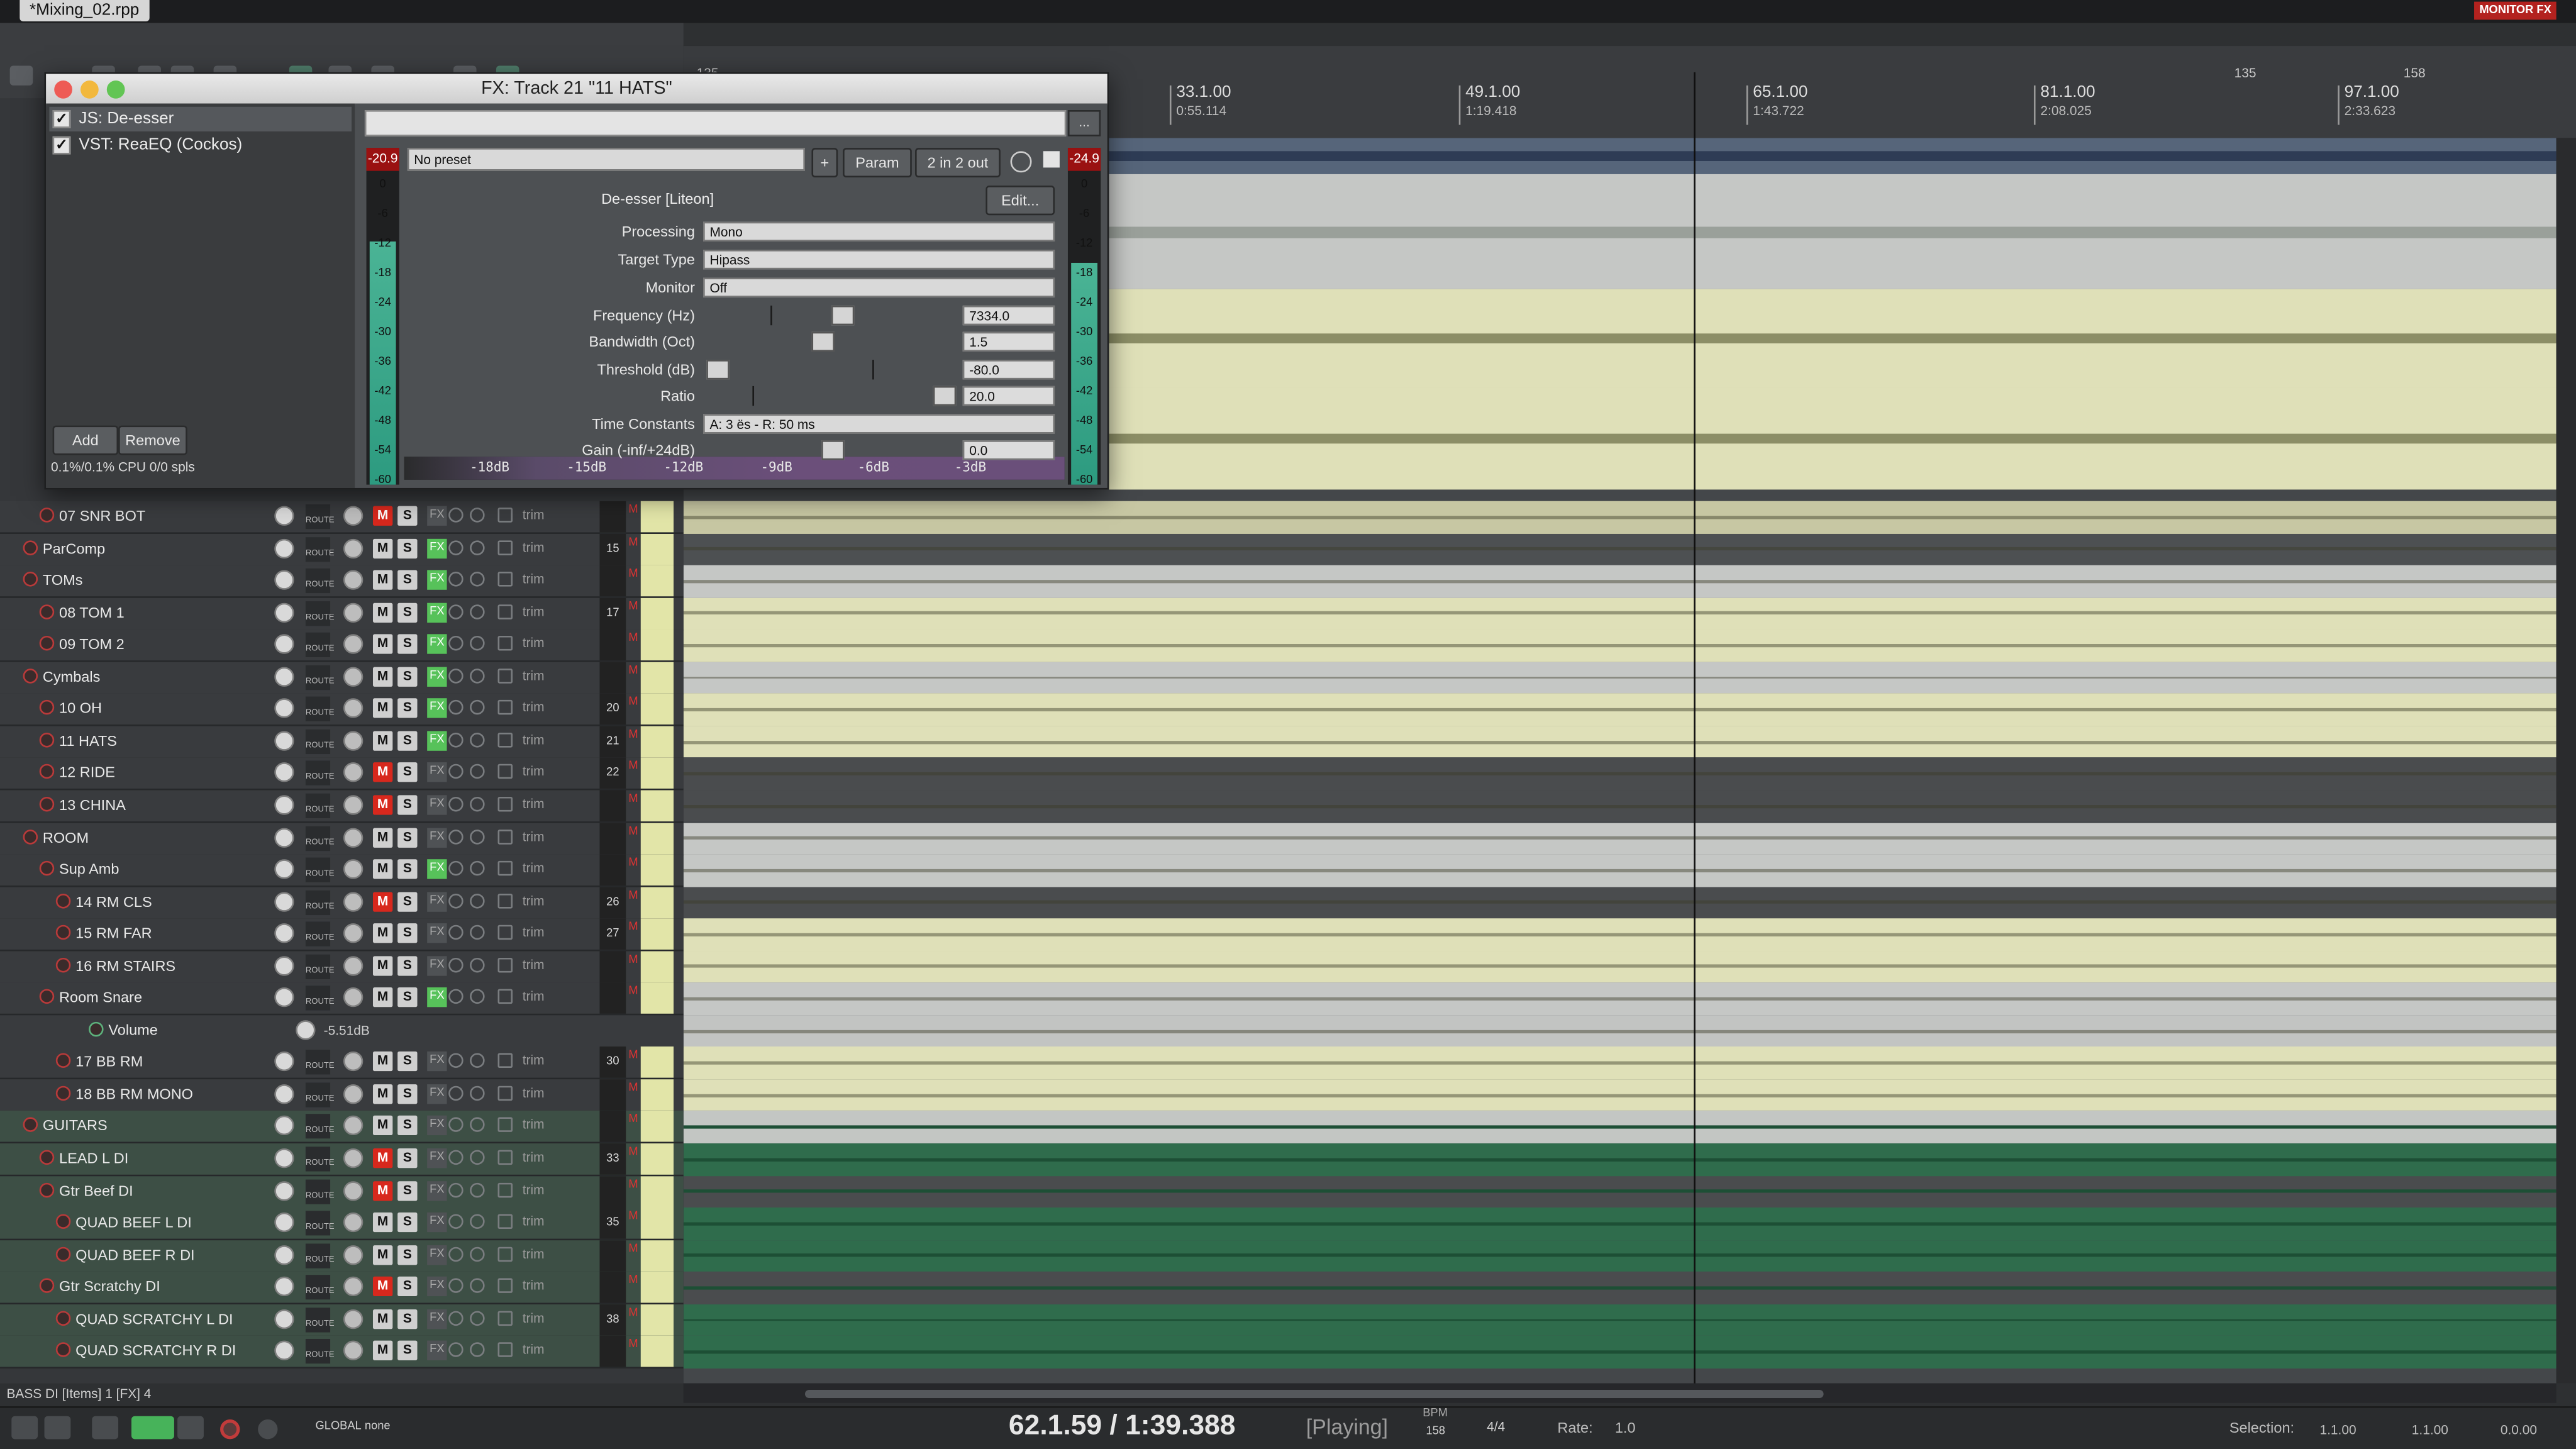 Image resolution: width=2576 pixels, height=1449 pixels. What do you see at coordinates (93, 1159) in the screenshot?
I see `track-name: LEAD L DI` at bounding box center [93, 1159].